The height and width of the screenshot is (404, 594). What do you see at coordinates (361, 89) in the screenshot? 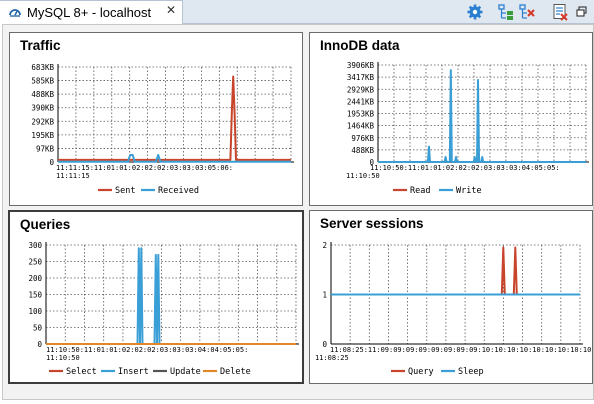
I see `y-tick-label: 2929KB` at bounding box center [361, 89].